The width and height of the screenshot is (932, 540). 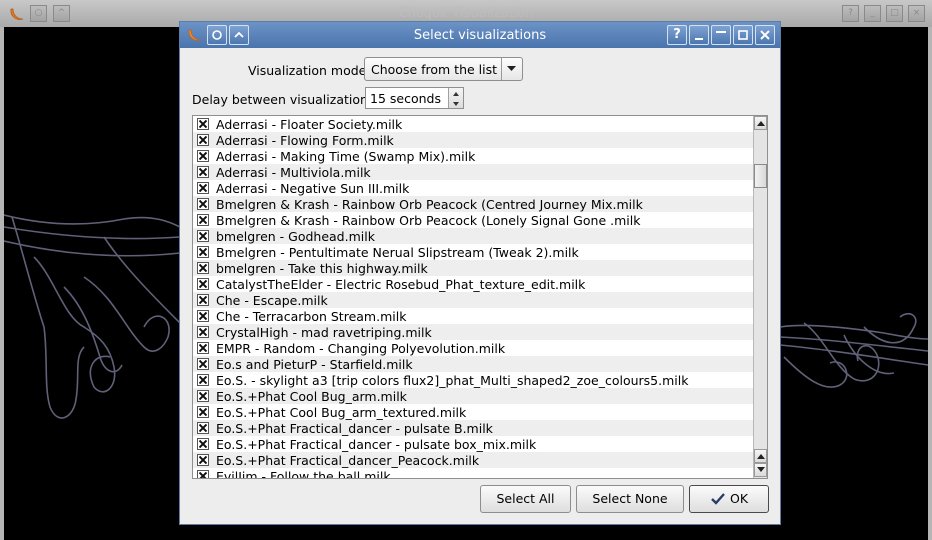 I want to click on list-item-label: Eo.s and PieturP - Starfield.milk, so click(x=314, y=364).